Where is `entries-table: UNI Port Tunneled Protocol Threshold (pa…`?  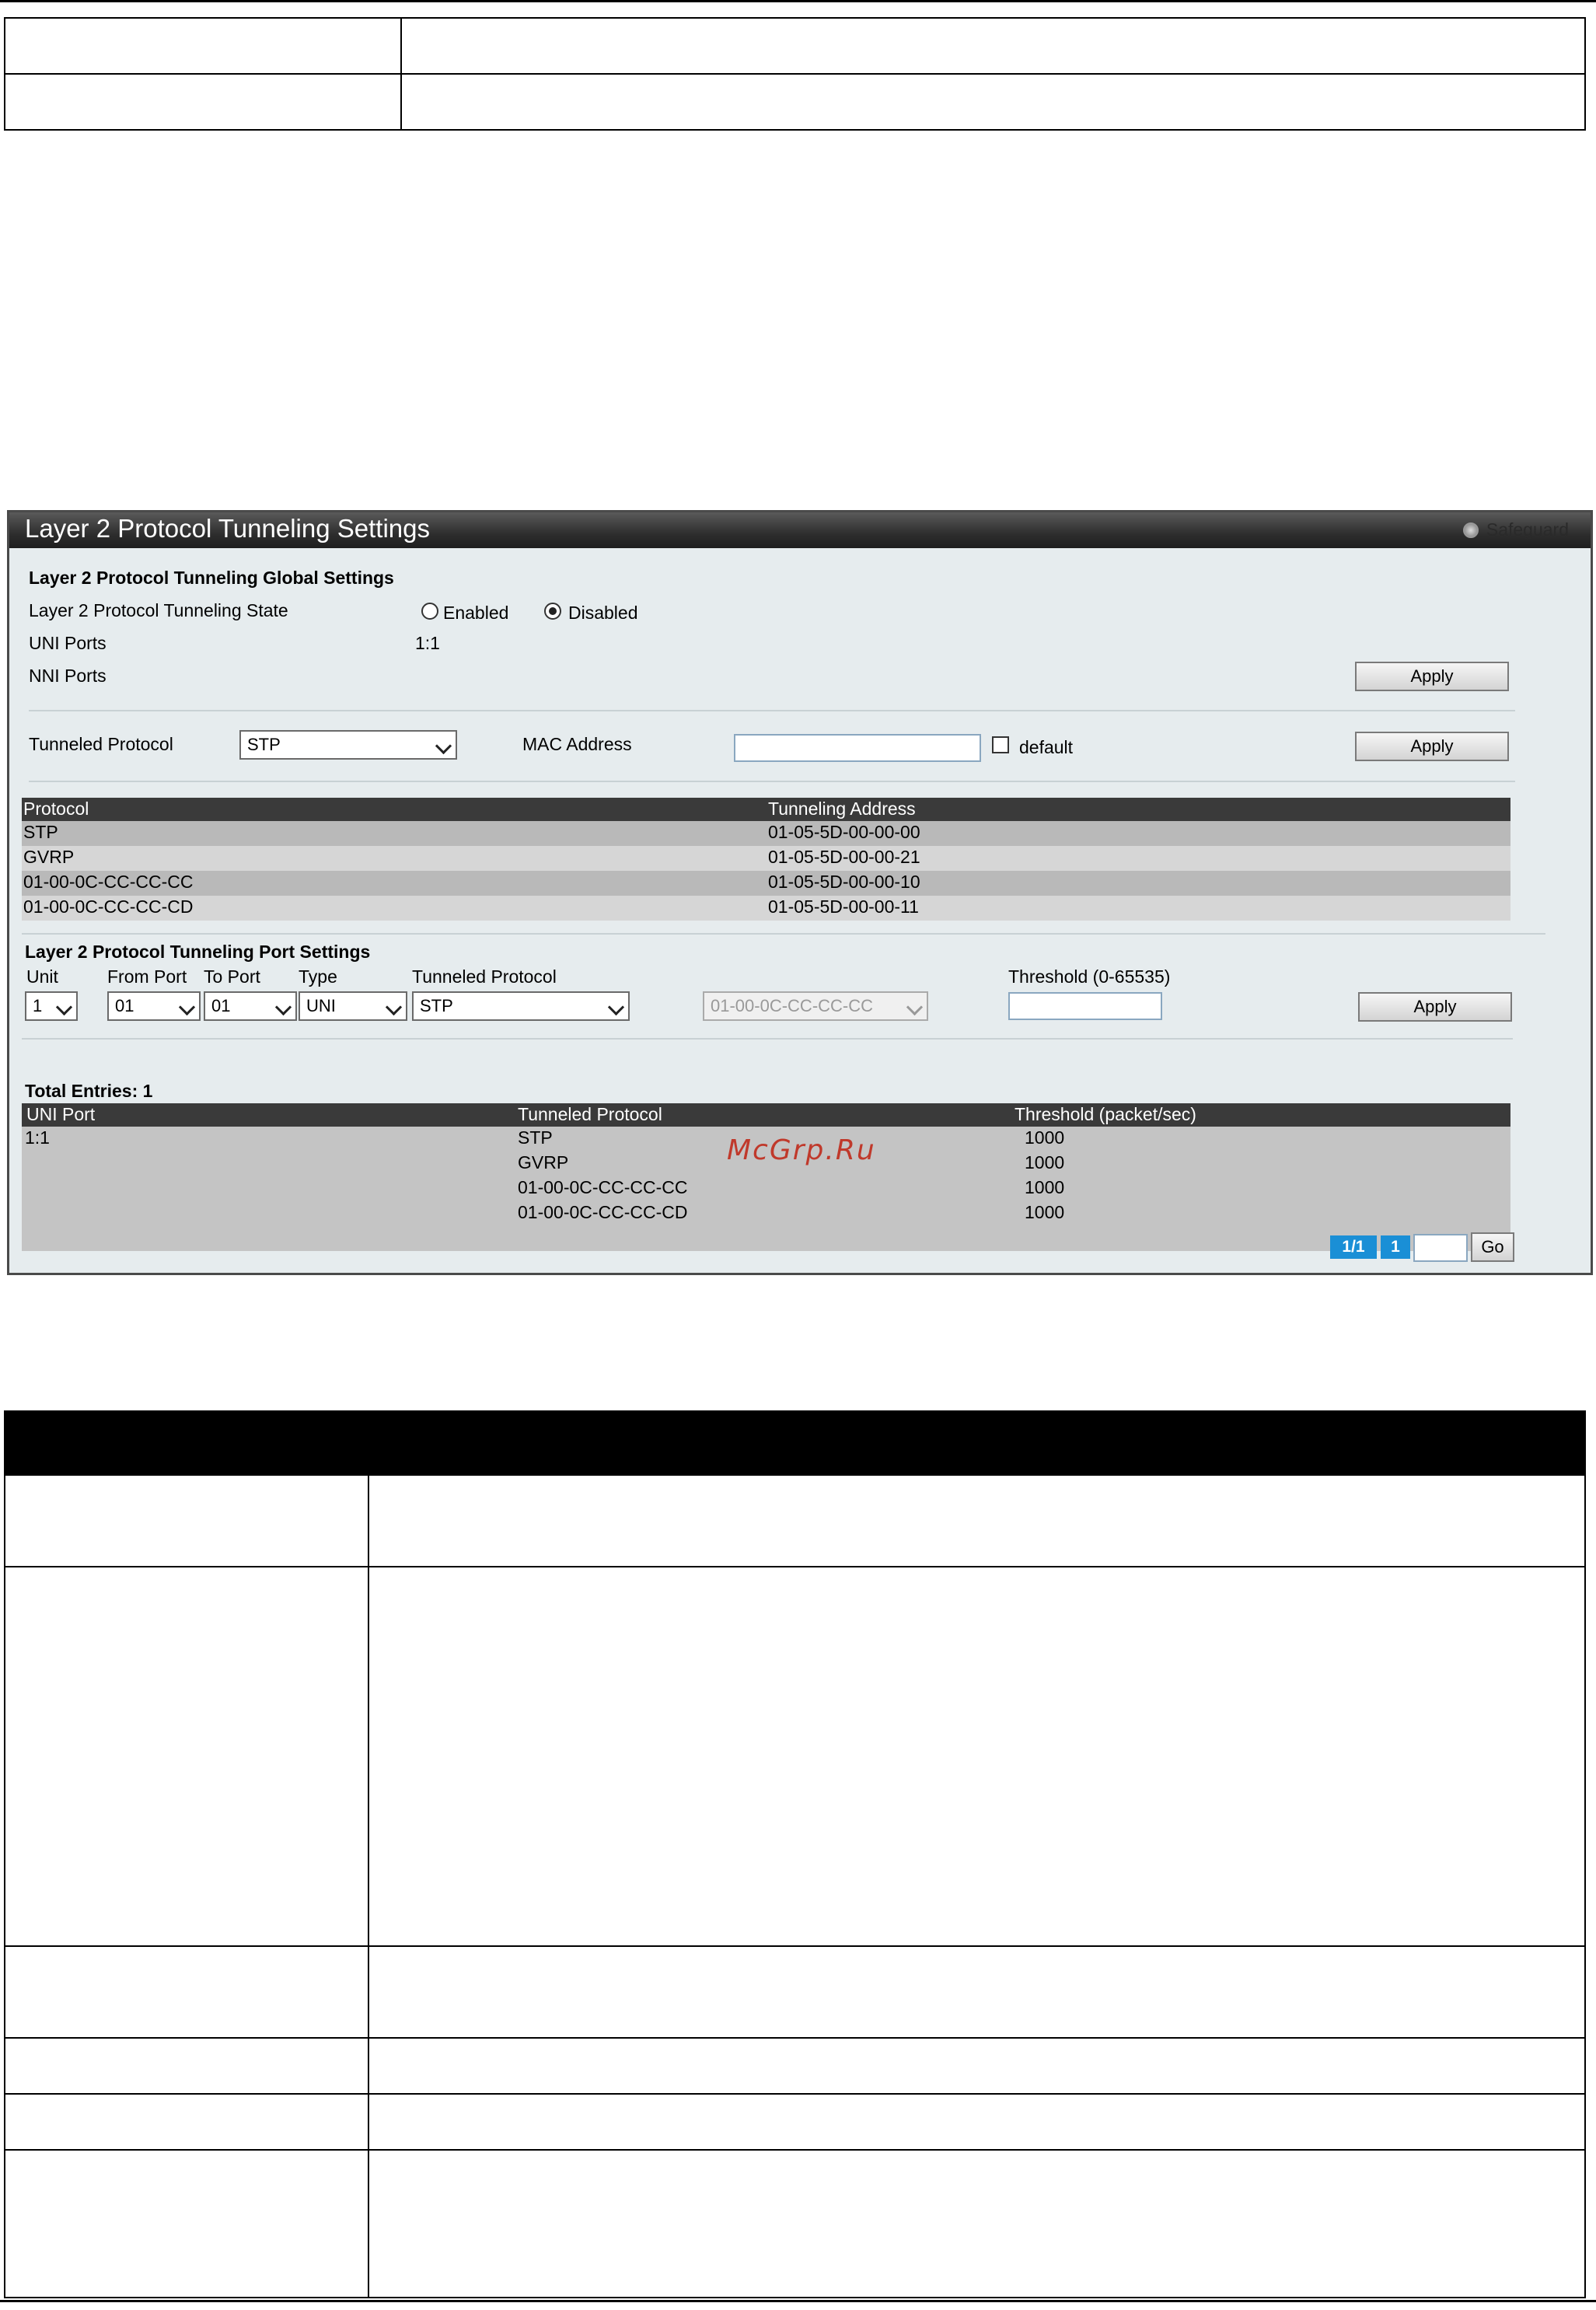 entries-table: UNI Port Tunneled Protocol Threshold (pa… is located at coordinates (766, 1177).